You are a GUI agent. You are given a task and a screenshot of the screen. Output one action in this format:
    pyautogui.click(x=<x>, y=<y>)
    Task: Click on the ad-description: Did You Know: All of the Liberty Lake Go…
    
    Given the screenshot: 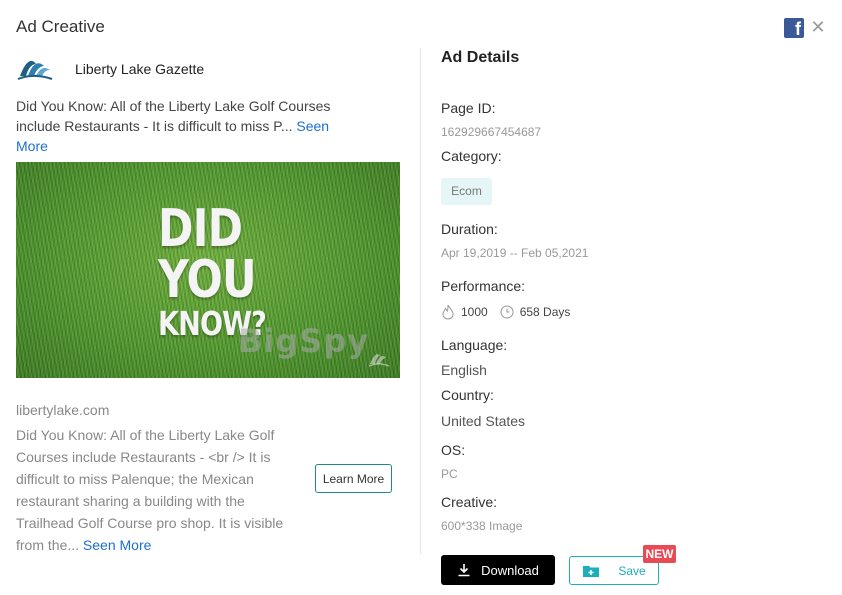 What is the action you would take?
    pyautogui.click(x=161, y=490)
    